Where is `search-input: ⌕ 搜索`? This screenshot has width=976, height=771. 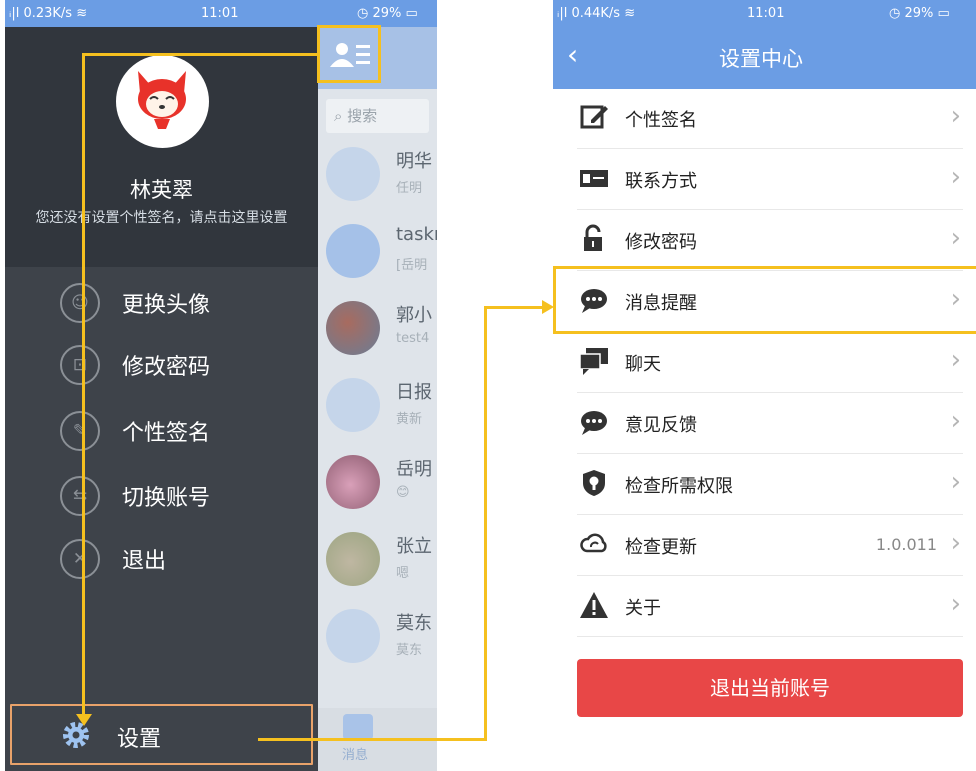 search-input: ⌕ 搜索 is located at coordinates (377, 116).